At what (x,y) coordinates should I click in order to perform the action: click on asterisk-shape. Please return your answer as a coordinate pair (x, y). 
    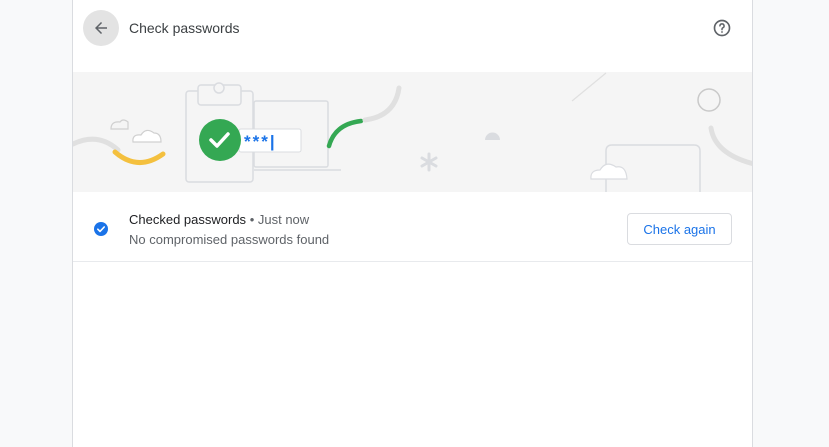
    Looking at the image, I should click on (429, 162).